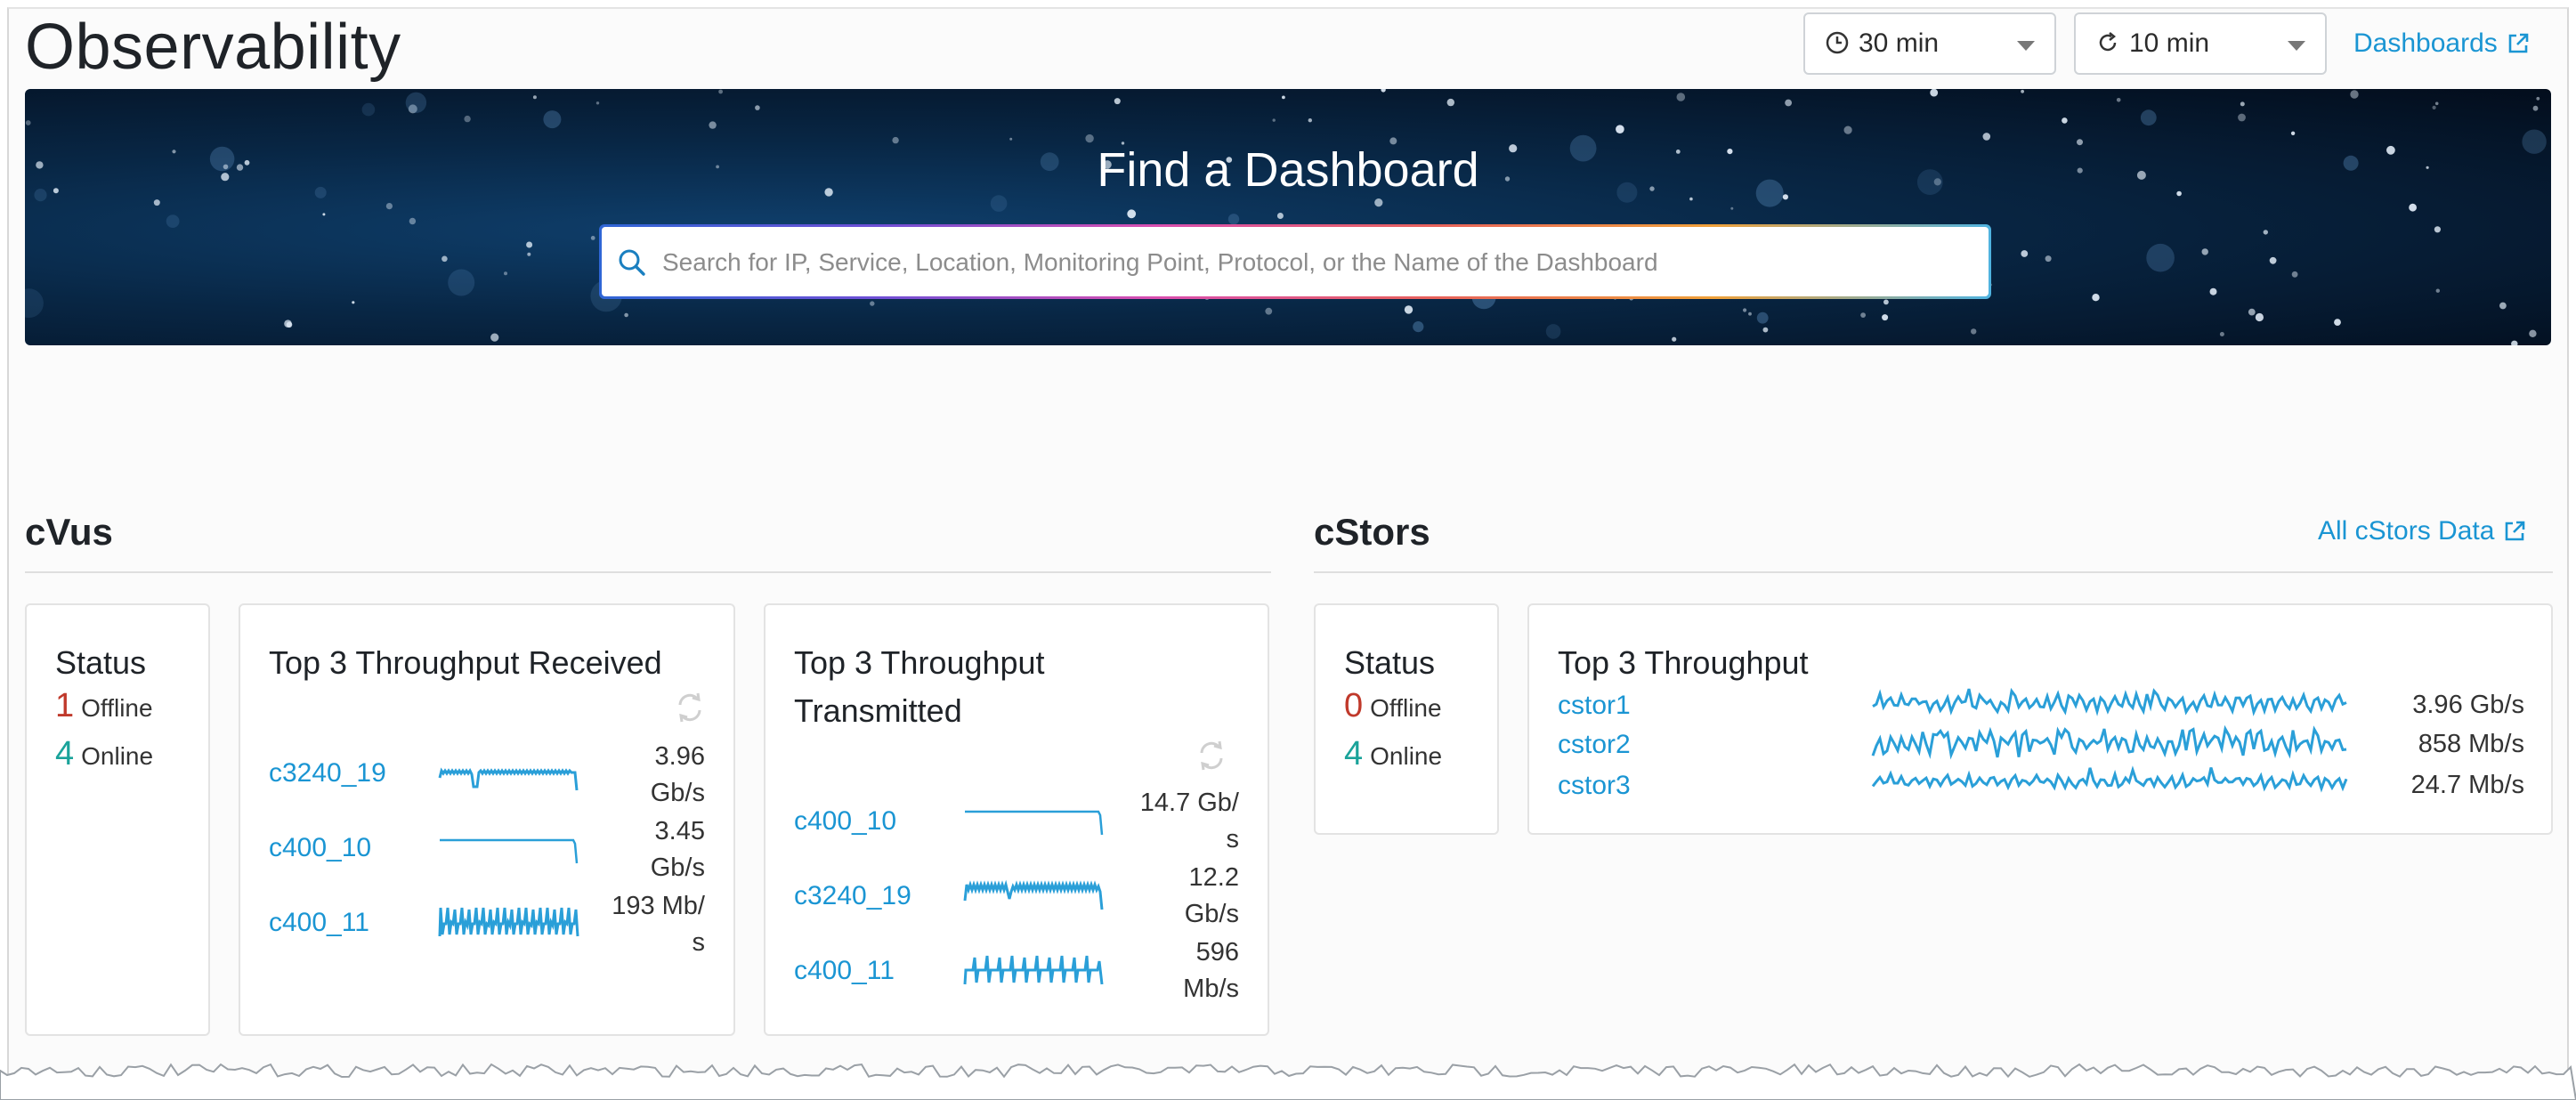 The height and width of the screenshot is (1100, 2576). I want to click on refresh-interval-select: 10 min, so click(2200, 43).